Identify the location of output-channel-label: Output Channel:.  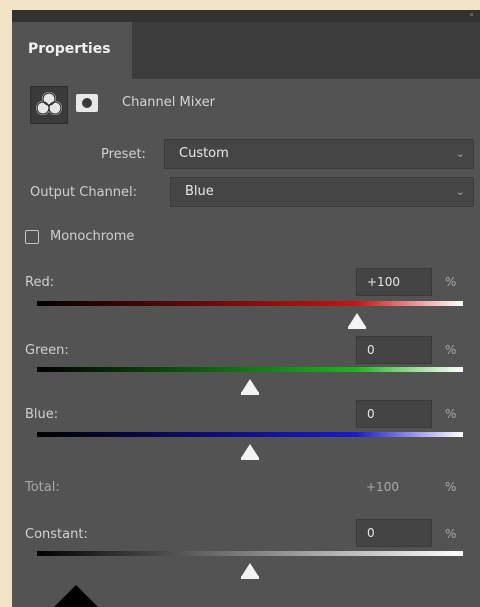
(84, 192).